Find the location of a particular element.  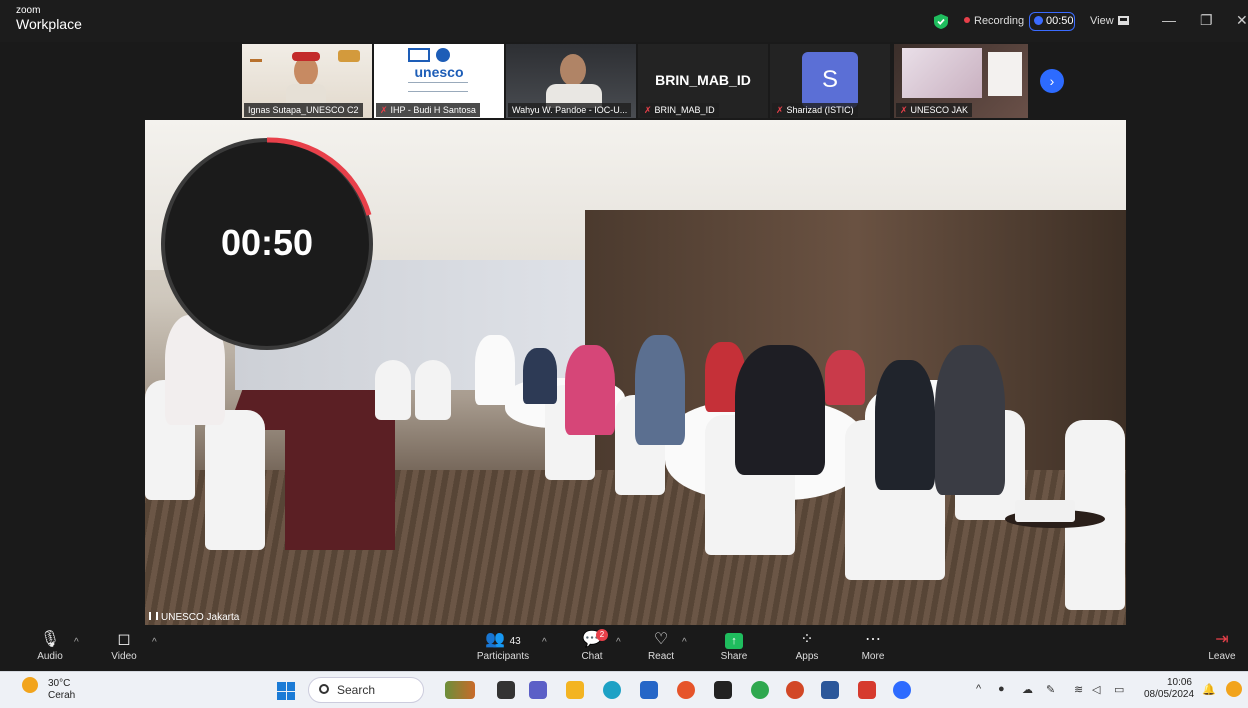

zoom-taskbar-icon is located at coordinates (902, 690).